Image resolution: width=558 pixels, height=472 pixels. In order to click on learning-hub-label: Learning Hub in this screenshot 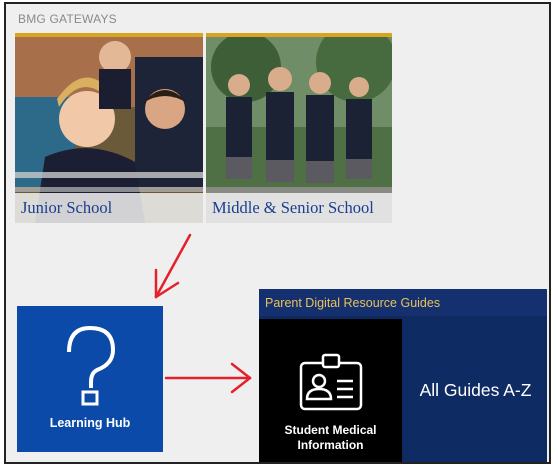, I will do `click(90, 423)`.